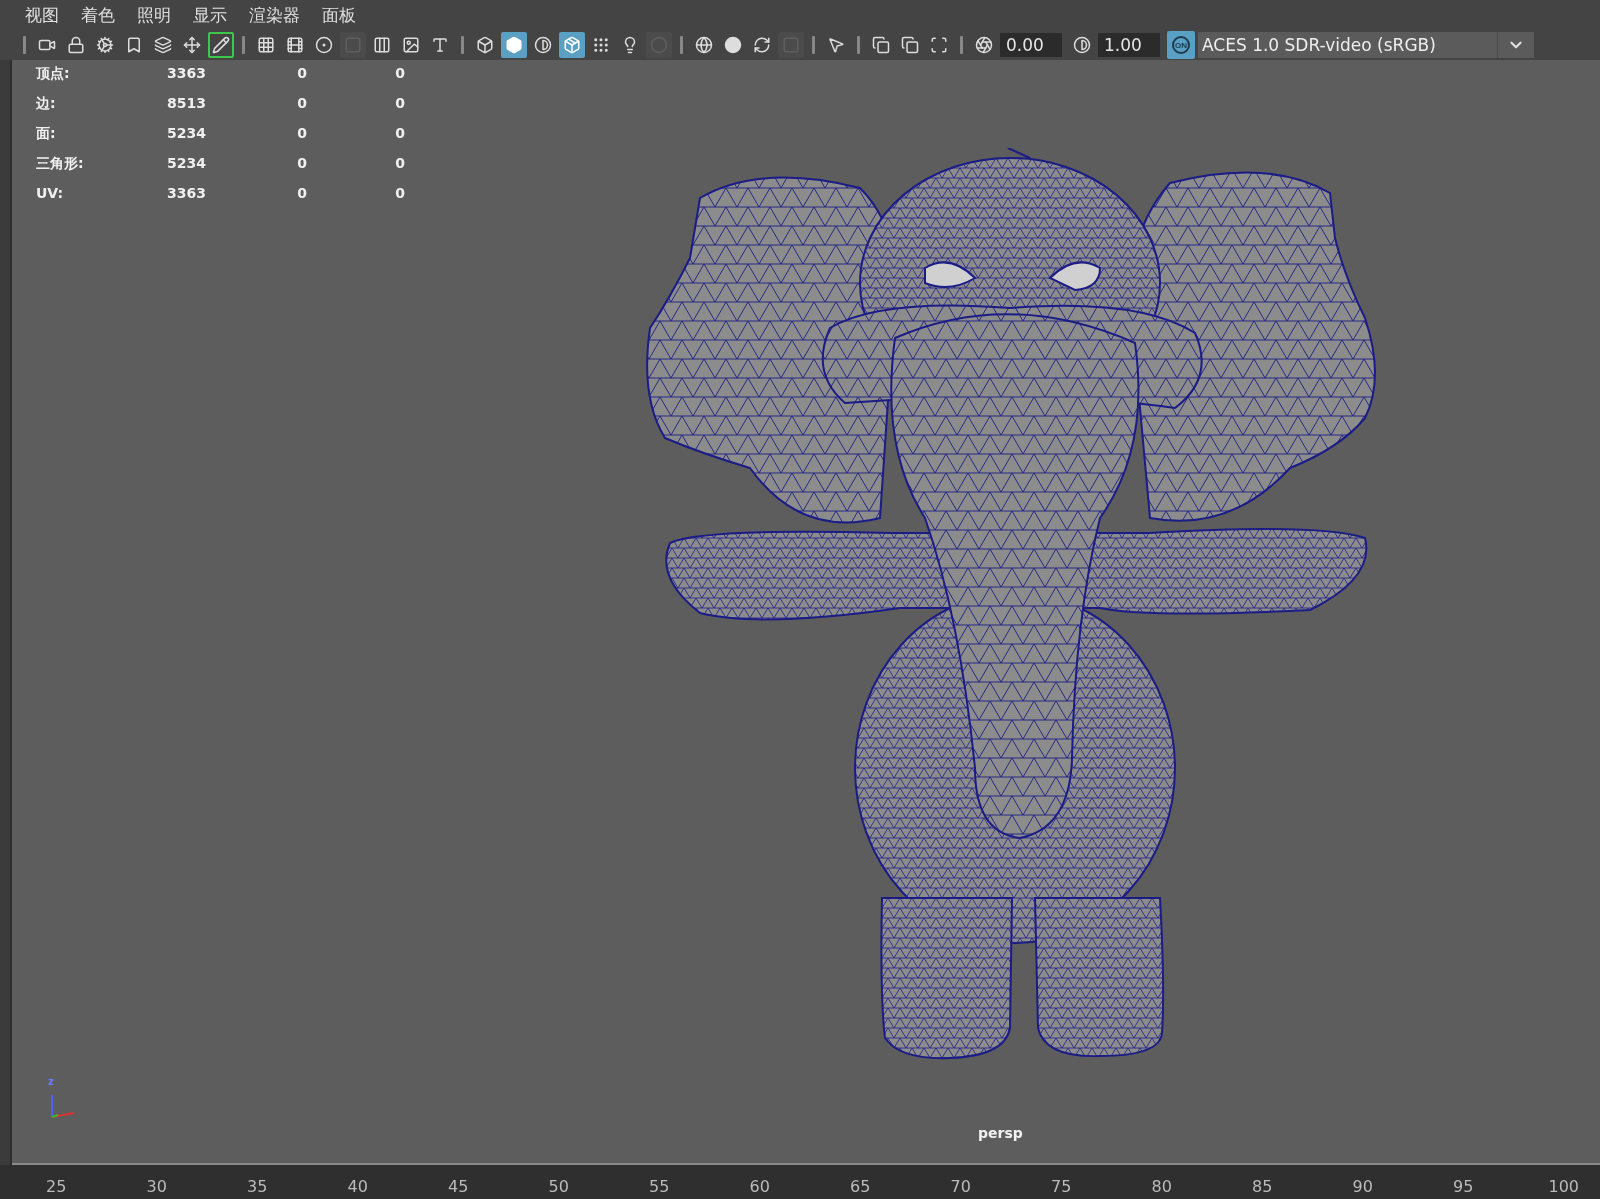  I want to click on timeline-ruler: 25 30 35 40 45 50 55 60 65 70 75 80 85 90 95 100, so click(800, 1182).